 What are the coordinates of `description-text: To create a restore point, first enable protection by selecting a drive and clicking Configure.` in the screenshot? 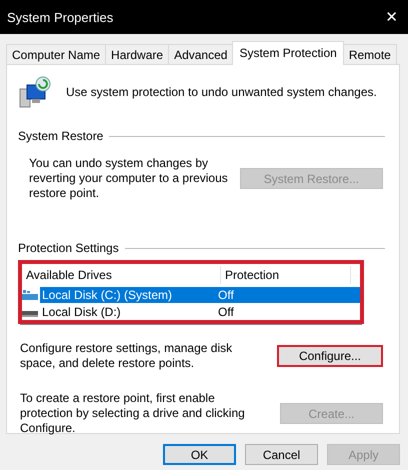 It's located at (133, 413).